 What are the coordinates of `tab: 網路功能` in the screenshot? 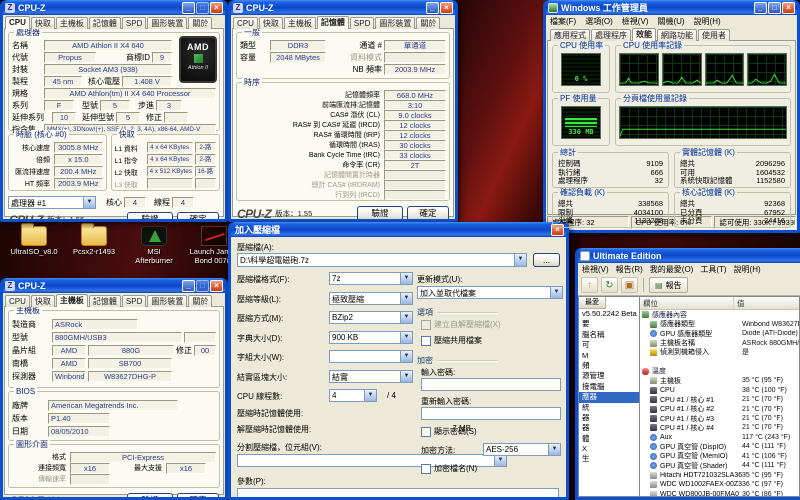 It's located at (677, 35).